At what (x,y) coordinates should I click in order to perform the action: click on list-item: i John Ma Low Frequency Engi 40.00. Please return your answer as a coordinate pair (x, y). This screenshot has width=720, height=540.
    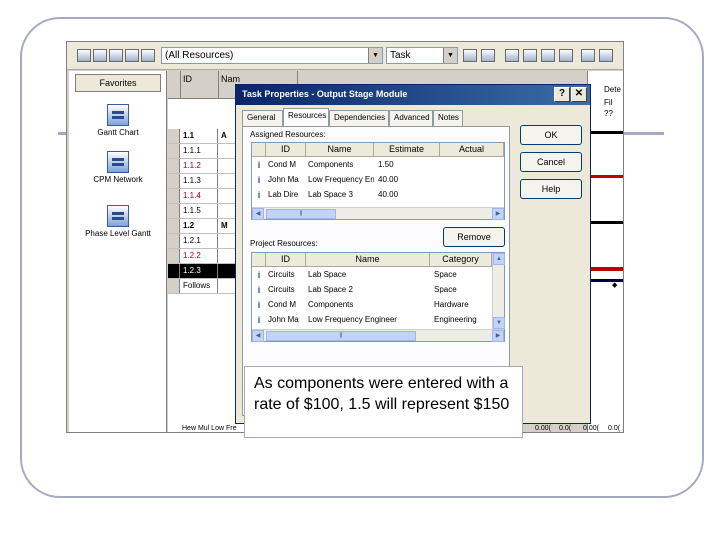
    Looking at the image, I should click on (378, 180).